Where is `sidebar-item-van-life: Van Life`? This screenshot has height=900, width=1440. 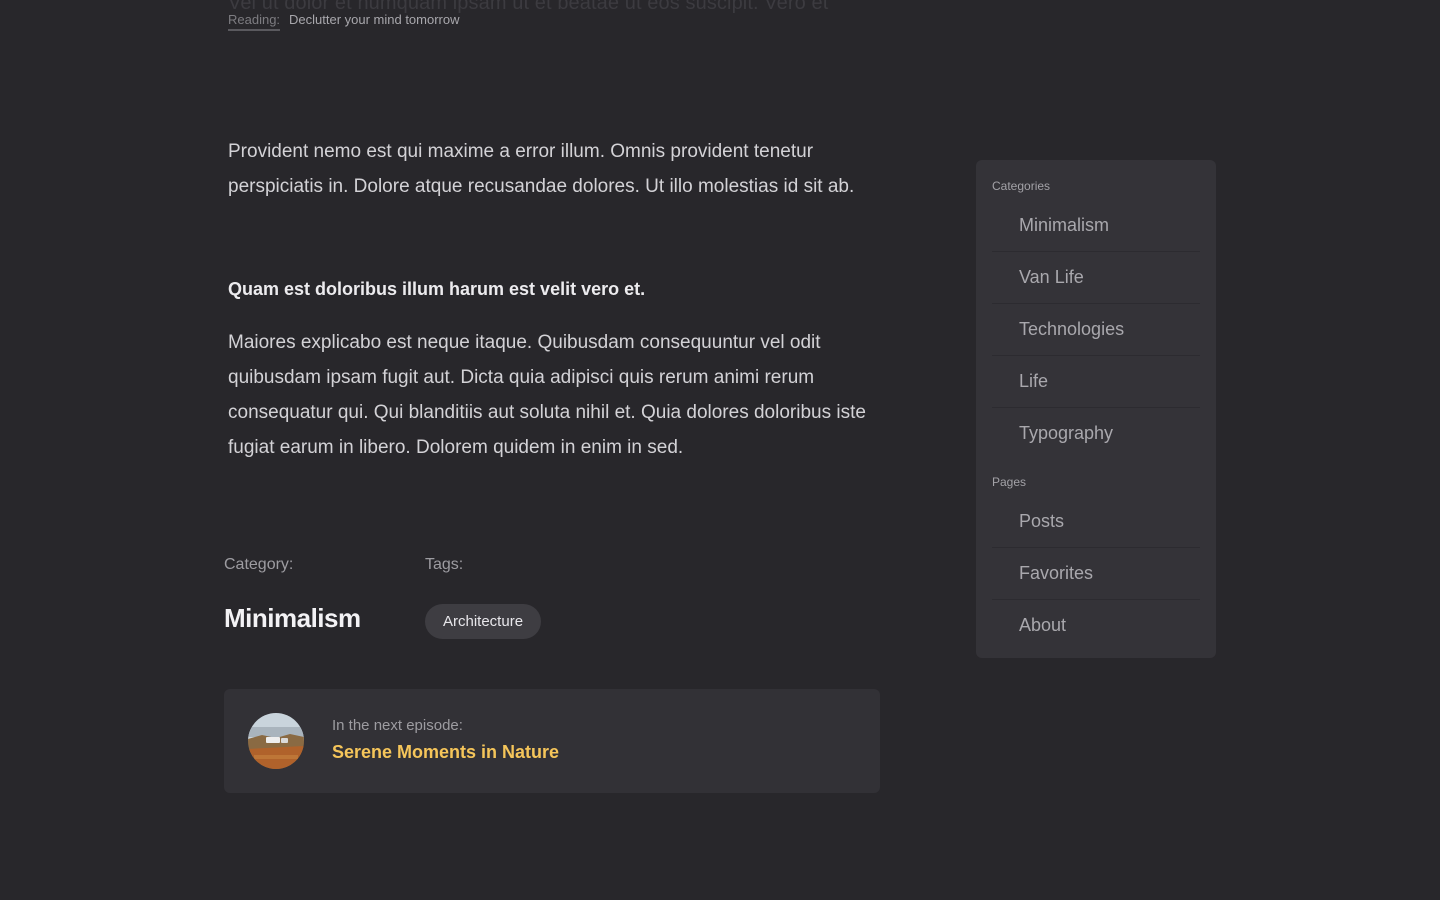 sidebar-item-van-life: Van Life is located at coordinates (1096, 278).